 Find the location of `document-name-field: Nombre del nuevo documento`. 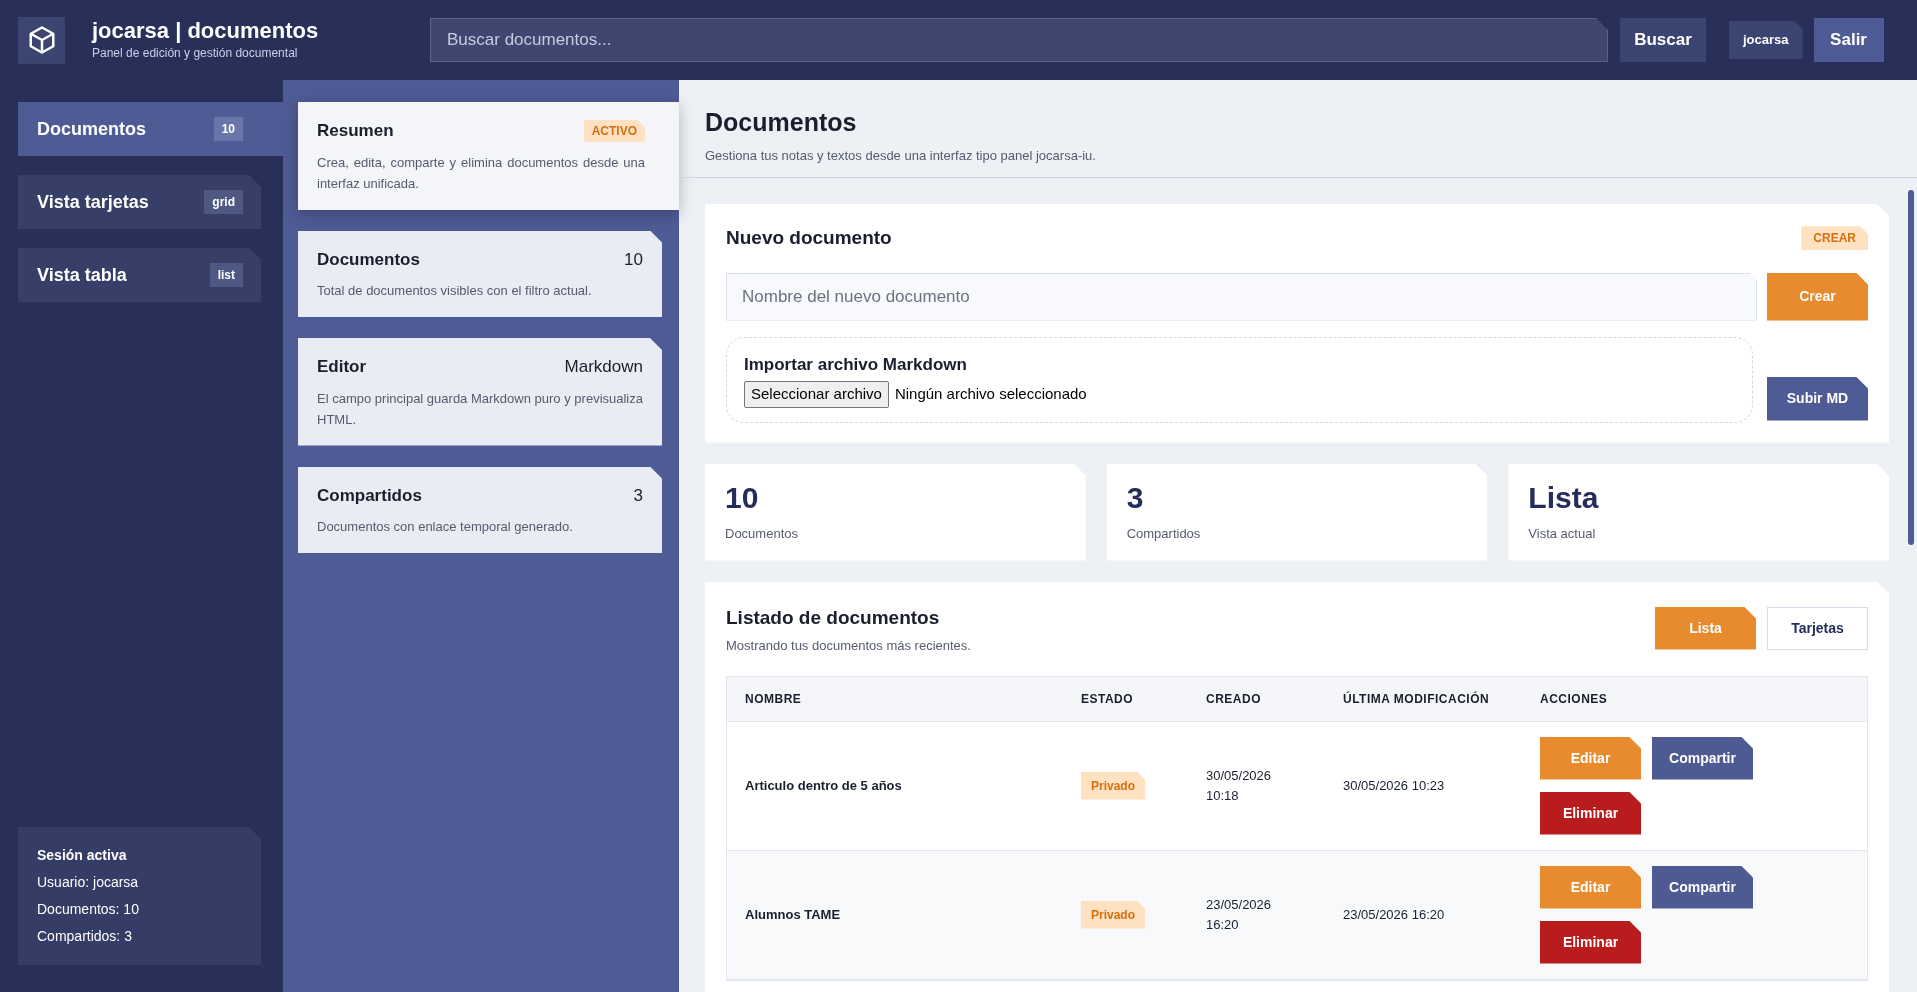

document-name-field: Nombre del nuevo documento is located at coordinates (1241, 296).